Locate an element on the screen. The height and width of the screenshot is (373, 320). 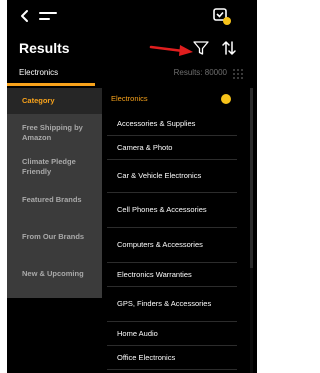
category-option: Cell Phones & Accessories is located at coordinates (172, 210).